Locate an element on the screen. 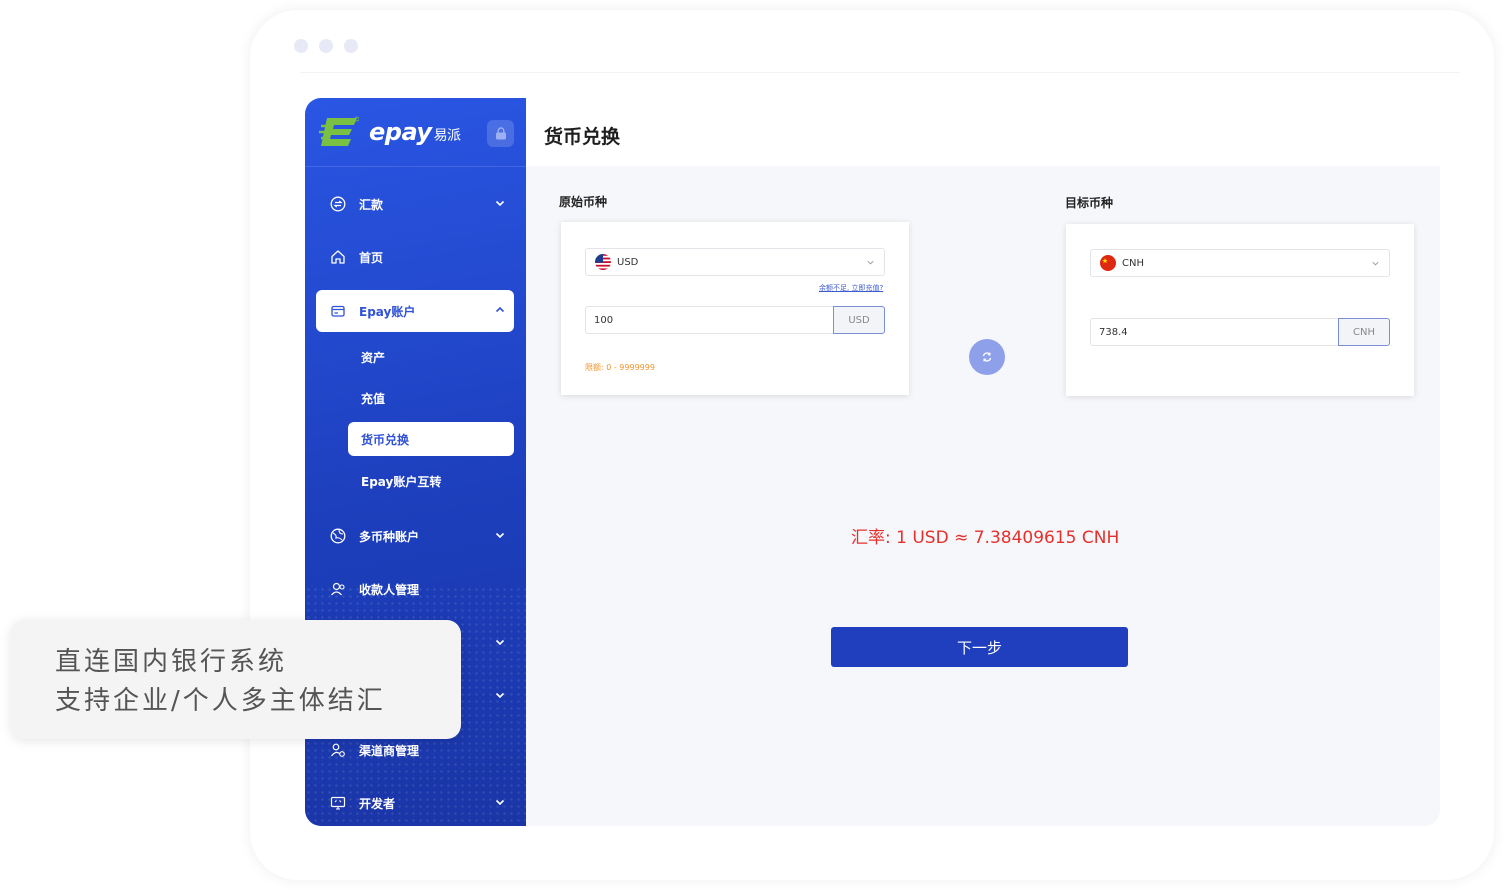 This screenshot has height=890, width=1504. swap-currency-button is located at coordinates (987, 357).